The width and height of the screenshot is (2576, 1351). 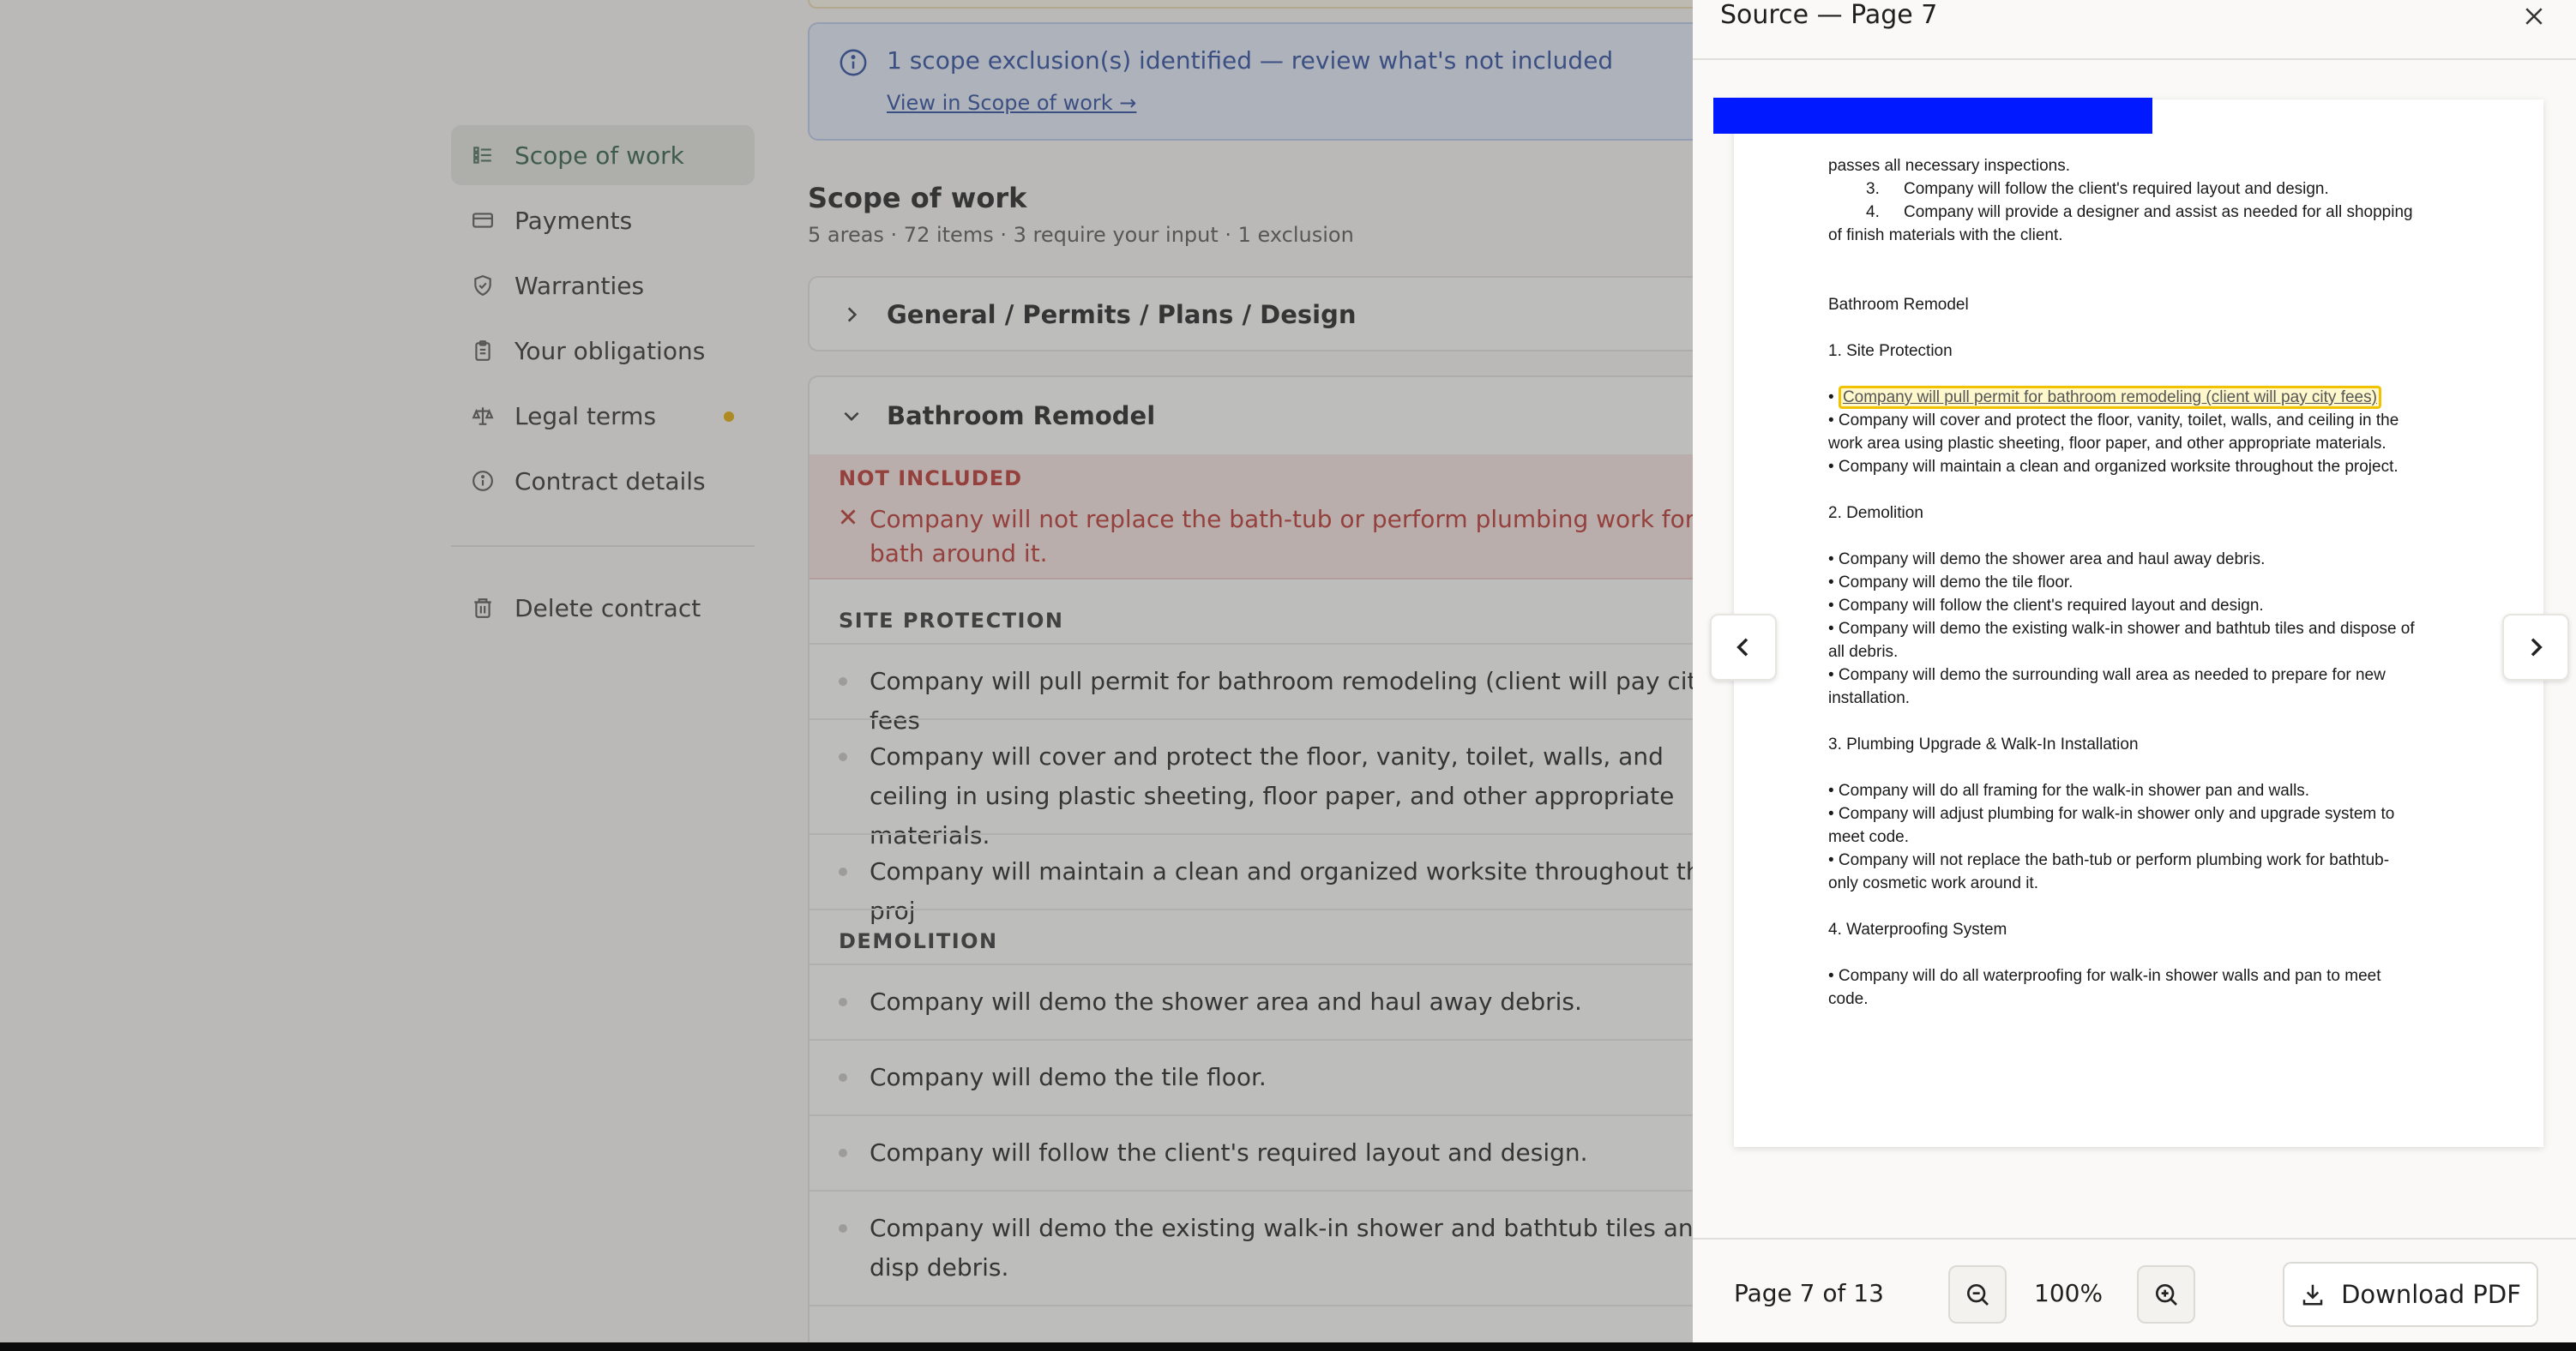 What do you see at coordinates (2069, 1293) in the screenshot?
I see `zoom-level: 100%` at bounding box center [2069, 1293].